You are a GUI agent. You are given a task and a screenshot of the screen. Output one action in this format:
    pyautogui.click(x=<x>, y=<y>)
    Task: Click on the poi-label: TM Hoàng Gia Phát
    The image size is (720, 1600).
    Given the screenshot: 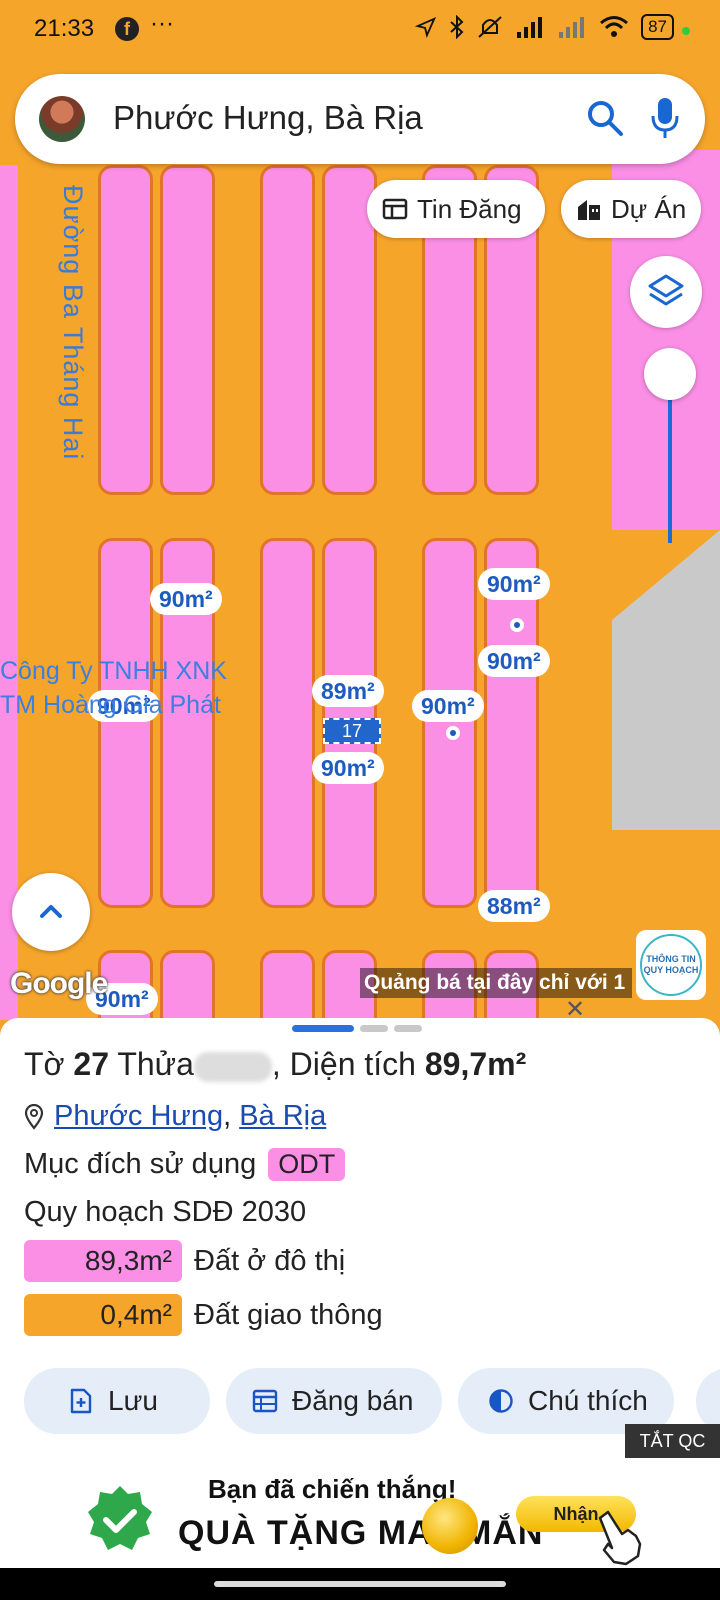 What is the action you would take?
    pyautogui.click(x=110, y=705)
    